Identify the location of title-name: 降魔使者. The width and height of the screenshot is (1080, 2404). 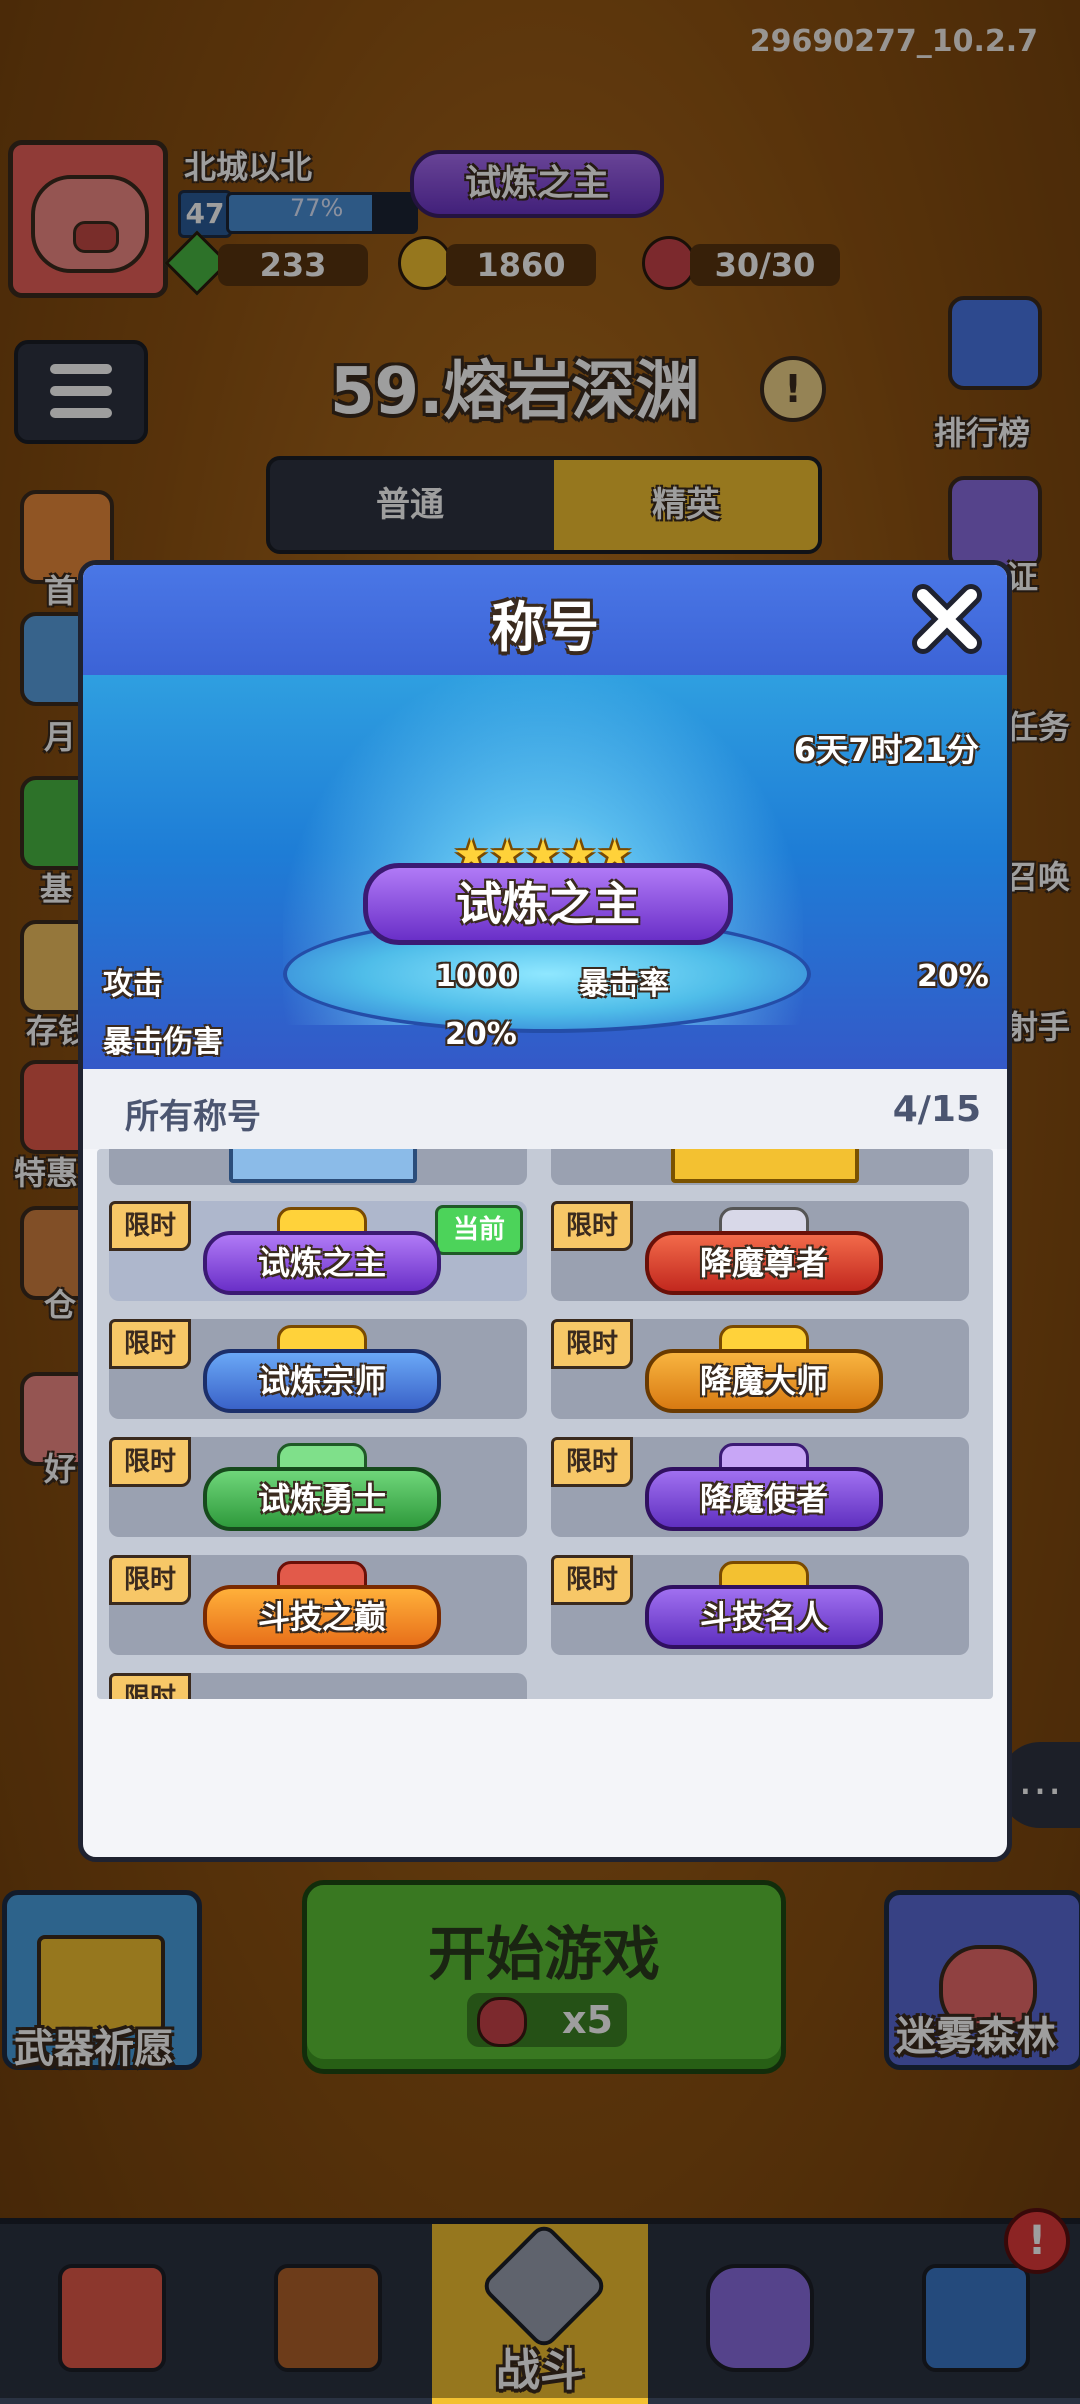
(764, 1499).